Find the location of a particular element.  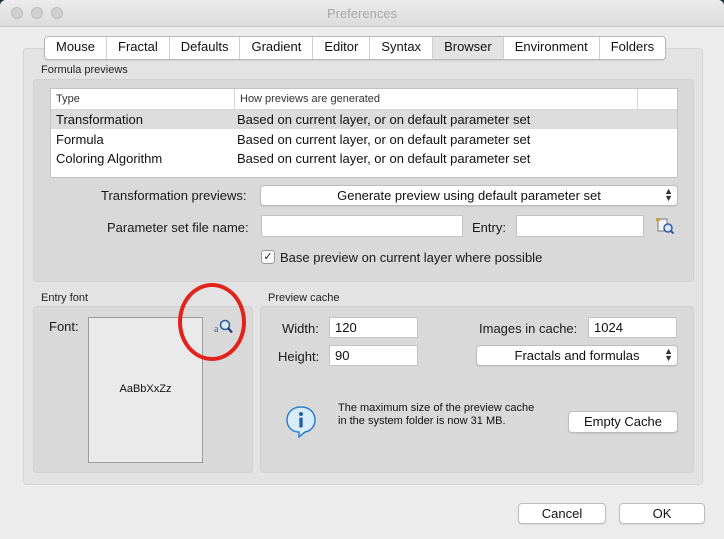

font-sample-text: AaBbXxZz is located at coordinates (145, 389).